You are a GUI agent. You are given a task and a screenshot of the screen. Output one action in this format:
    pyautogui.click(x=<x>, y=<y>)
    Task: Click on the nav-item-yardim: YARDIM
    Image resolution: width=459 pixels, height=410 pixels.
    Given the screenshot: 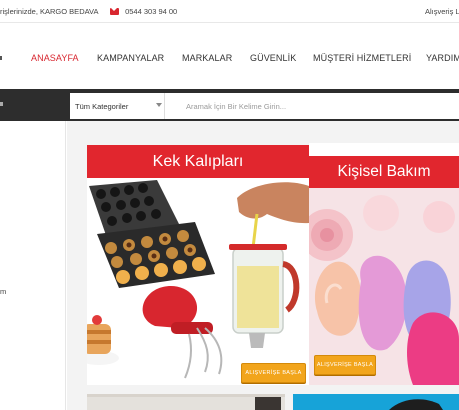 What is the action you would take?
    pyautogui.click(x=442, y=58)
    